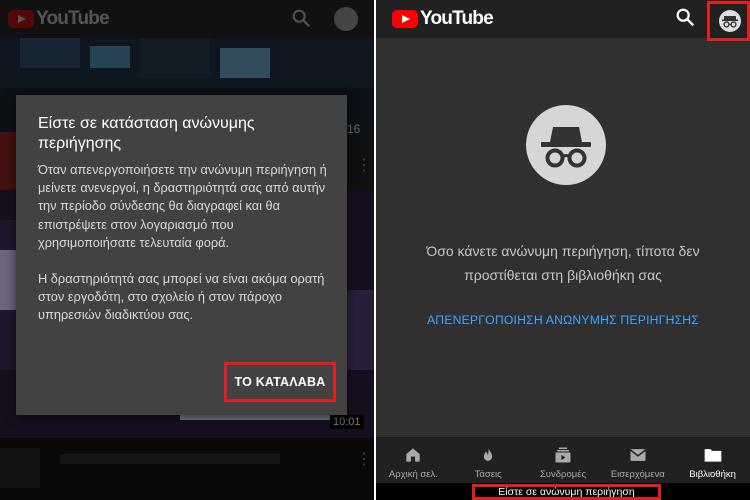 The width and height of the screenshot is (750, 500). I want to click on youtube-play-icon, so click(405, 19).